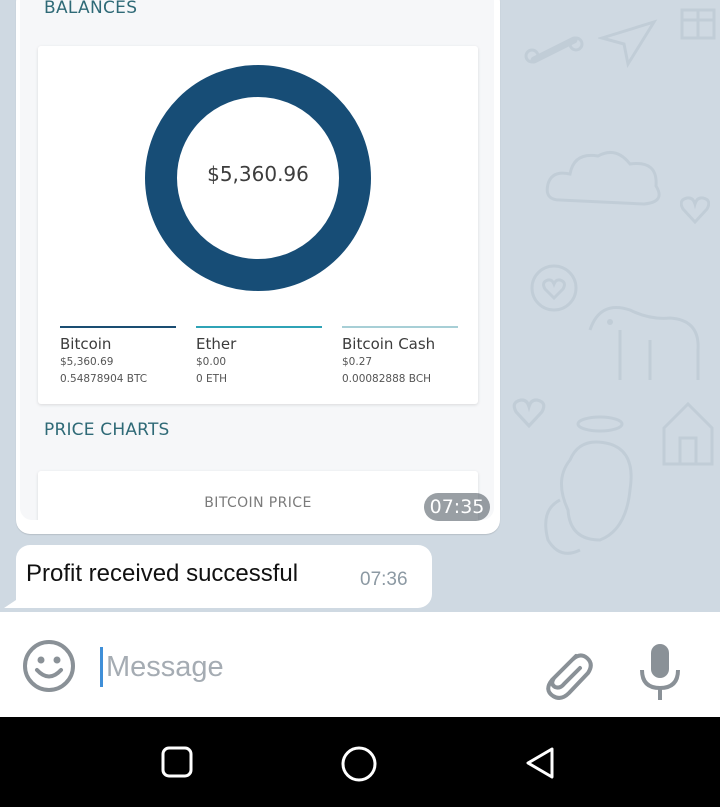 This screenshot has height=807, width=720. Describe the element at coordinates (177, 764) in the screenshot. I see `square-icon` at that location.